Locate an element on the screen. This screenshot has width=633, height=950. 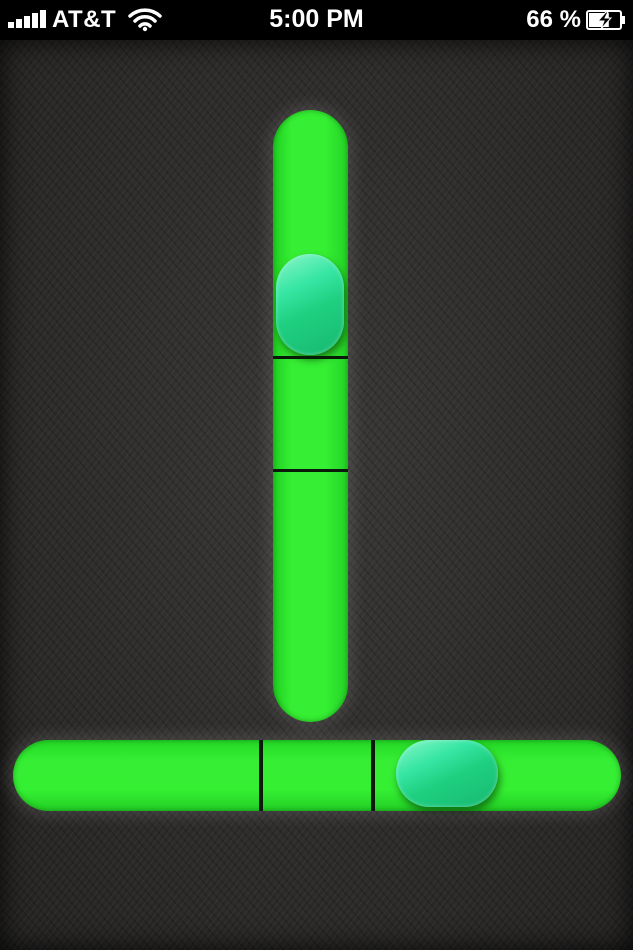
horizontal-level-vial is located at coordinates (317, 775).